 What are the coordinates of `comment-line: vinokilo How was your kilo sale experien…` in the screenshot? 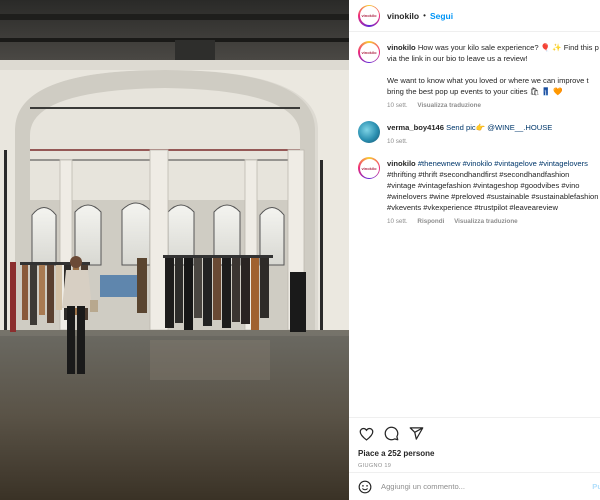 It's located at (493, 47).